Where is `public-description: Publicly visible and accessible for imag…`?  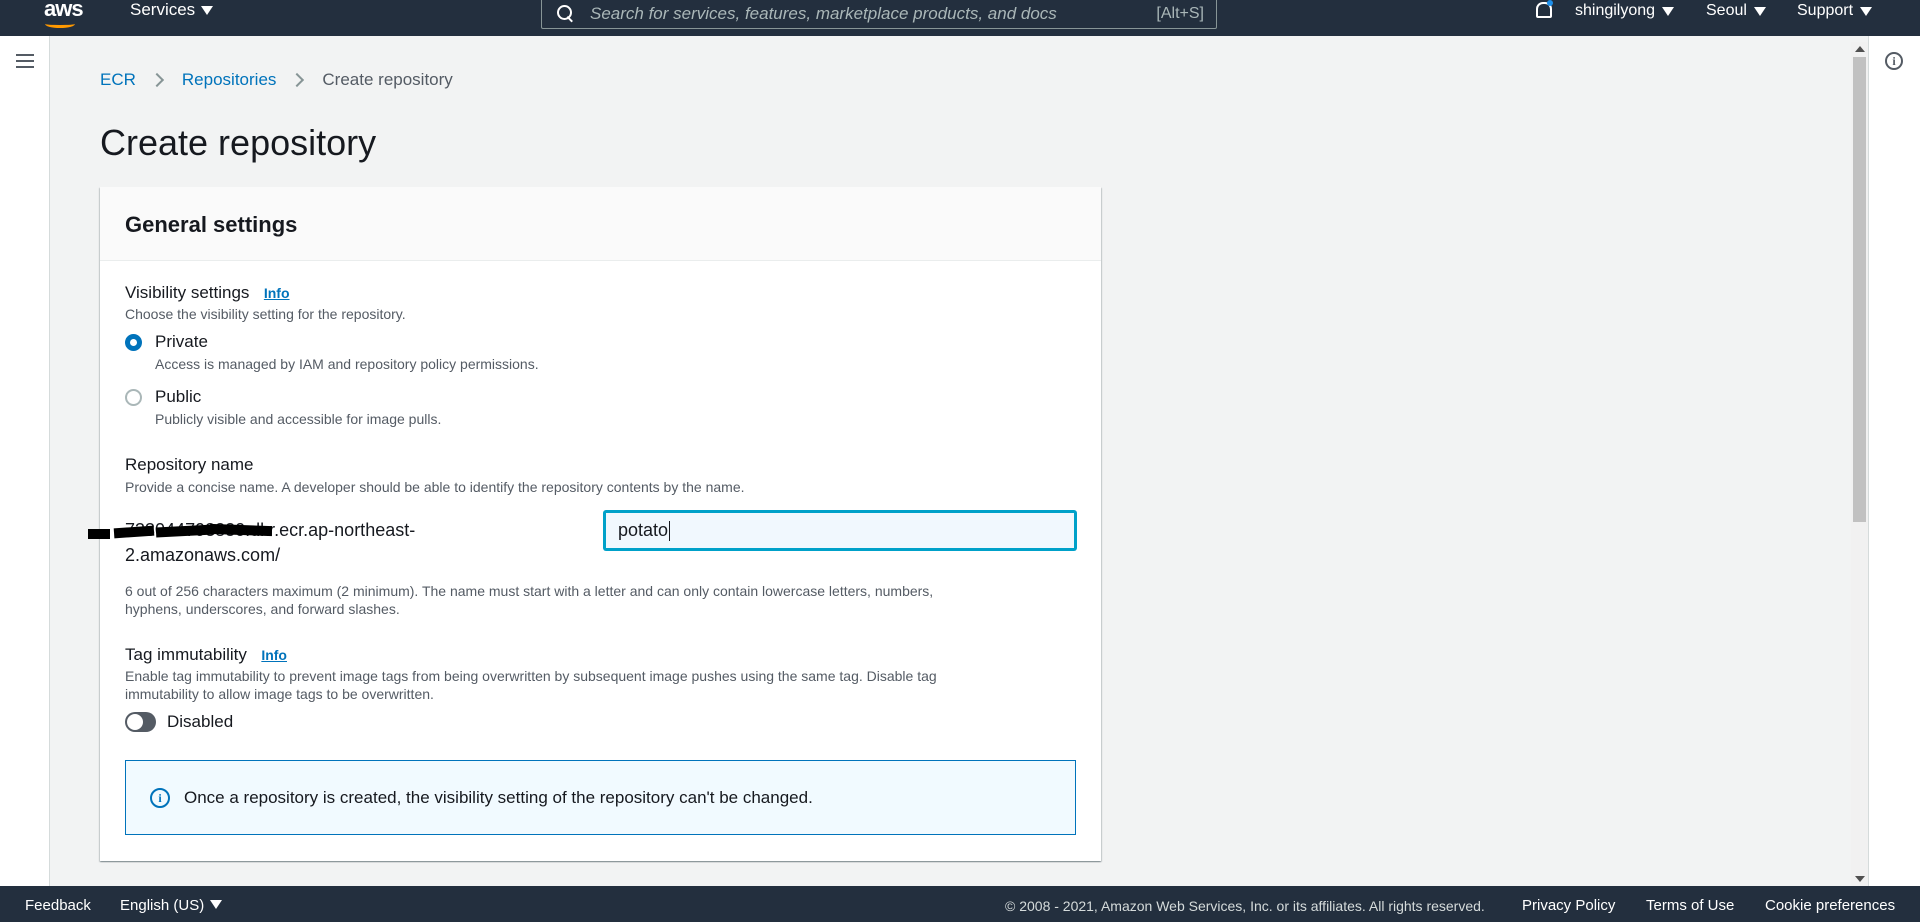
public-description: Publicly visible and accessible for imag… is located at coordinates (298, 419).